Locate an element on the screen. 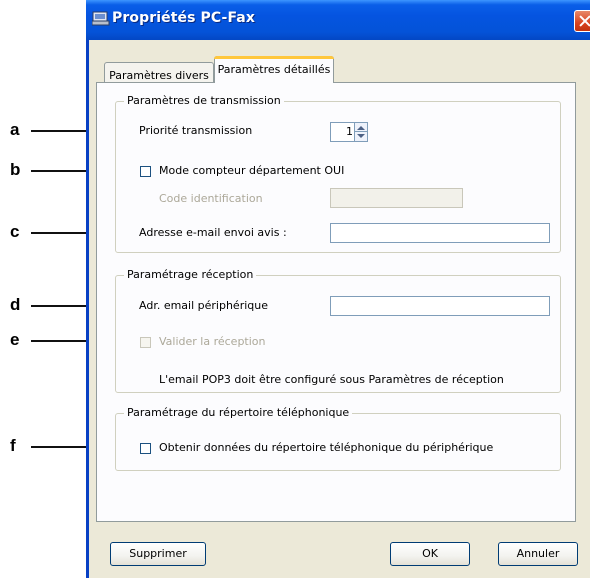  tab-label: Paramètres détaillés is located at coordinates (274, 69).